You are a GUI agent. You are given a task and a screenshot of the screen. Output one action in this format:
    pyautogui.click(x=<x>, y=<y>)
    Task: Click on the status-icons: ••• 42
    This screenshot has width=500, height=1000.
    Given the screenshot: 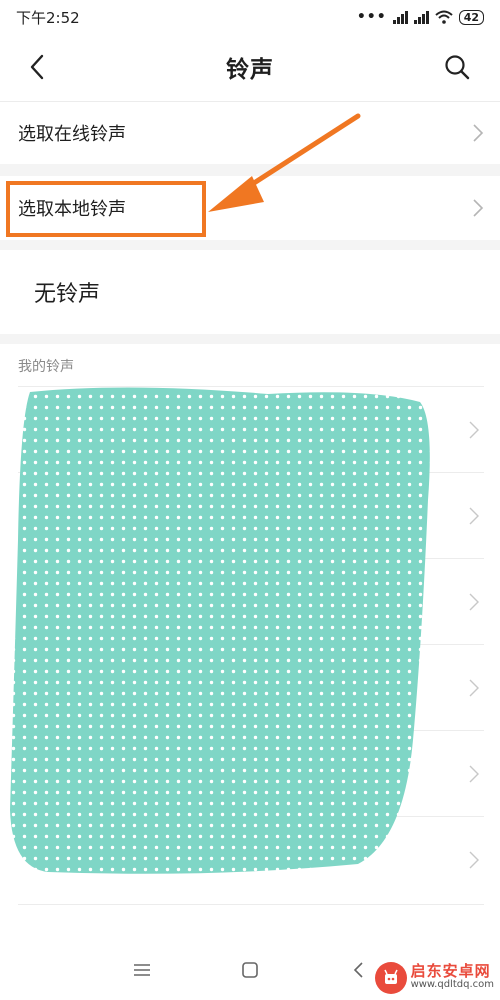 What is the action you would take?
    pyautogui.click(x=420, y=17)
    